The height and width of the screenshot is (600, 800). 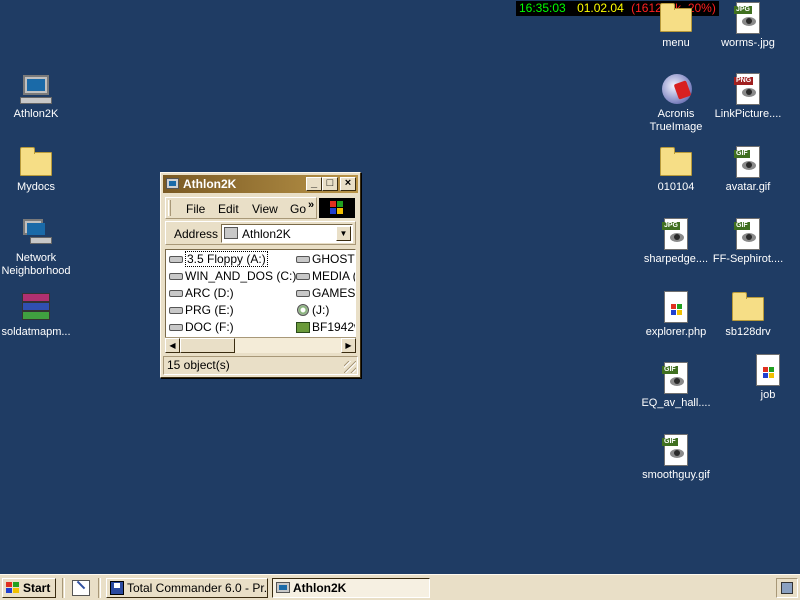 I want to click on list-item: WIN_AND_DOS (C:), so click(x=232, y=277).